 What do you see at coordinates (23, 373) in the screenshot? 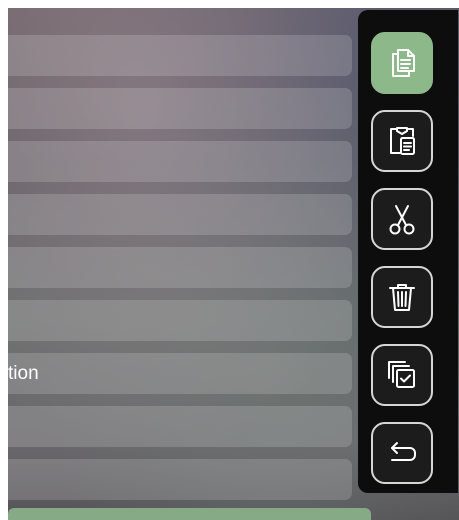
I see `list-item-label: tion` at bounding box center [23, 373].